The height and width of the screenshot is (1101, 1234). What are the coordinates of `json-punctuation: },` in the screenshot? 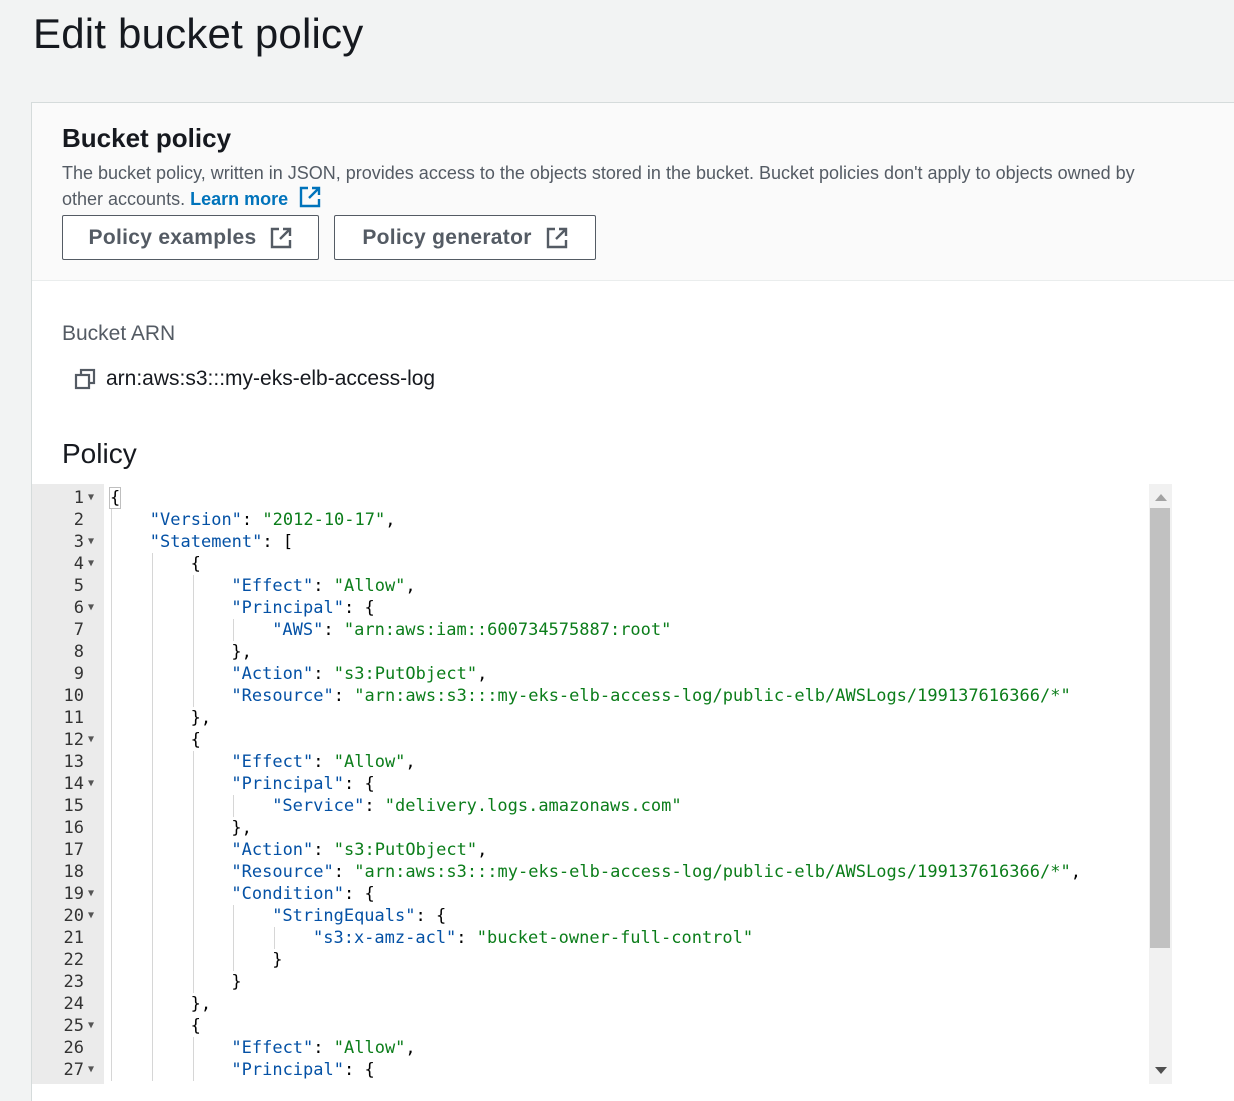 It's located at (201, 1004).